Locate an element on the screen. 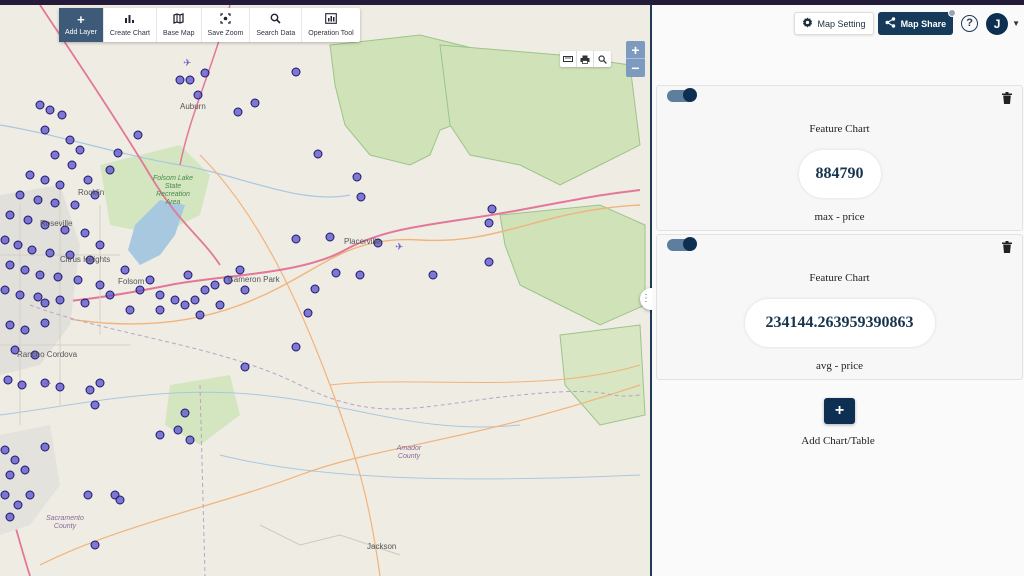  add-layer-label: Add Layer is located at coordinates (81, 32).